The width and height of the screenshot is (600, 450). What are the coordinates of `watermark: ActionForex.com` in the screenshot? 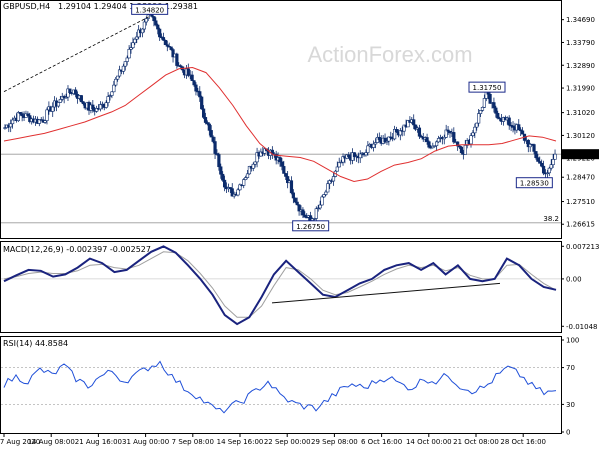 It's located at (389, 54).